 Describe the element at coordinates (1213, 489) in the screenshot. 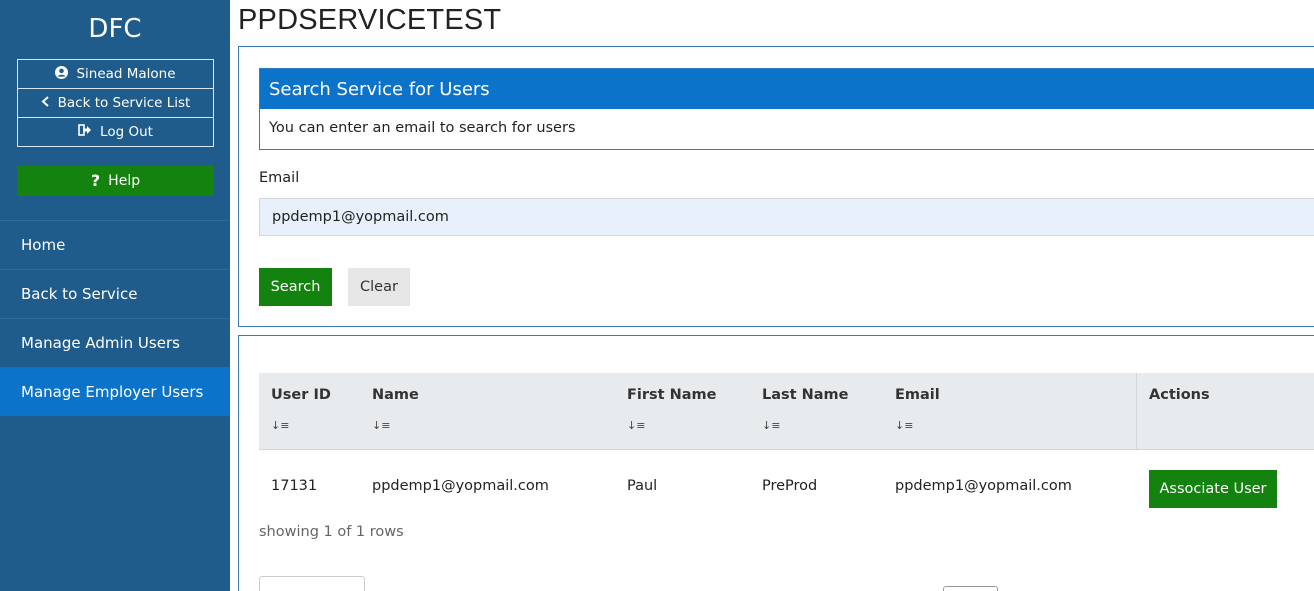

I see `associate-user-button: Associate User` at that location.